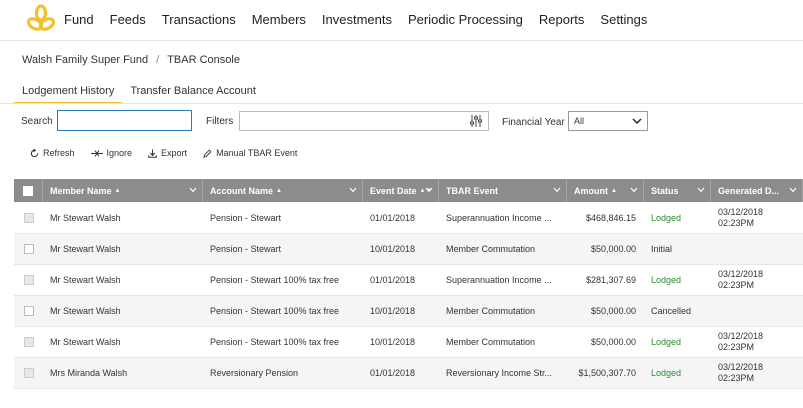 Image resolution: width=803 pixels, height=408 pixels. I want to click on account-name-cell: Pension - Stewart, so click(246, 249).